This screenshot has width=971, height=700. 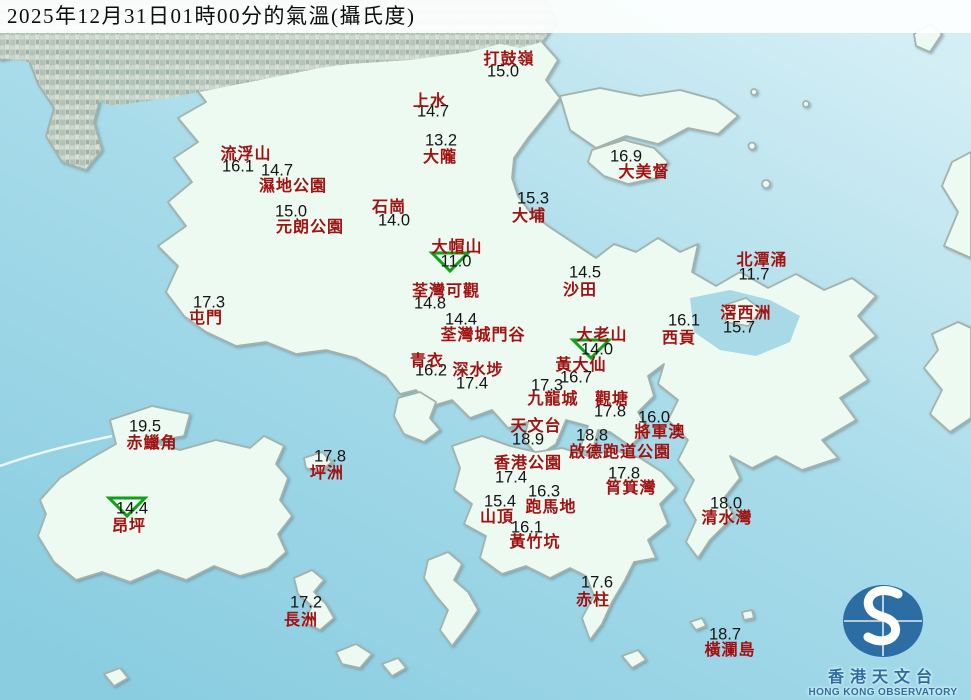 I want to click on station-name: 大隴, so click(x=440, y=157).